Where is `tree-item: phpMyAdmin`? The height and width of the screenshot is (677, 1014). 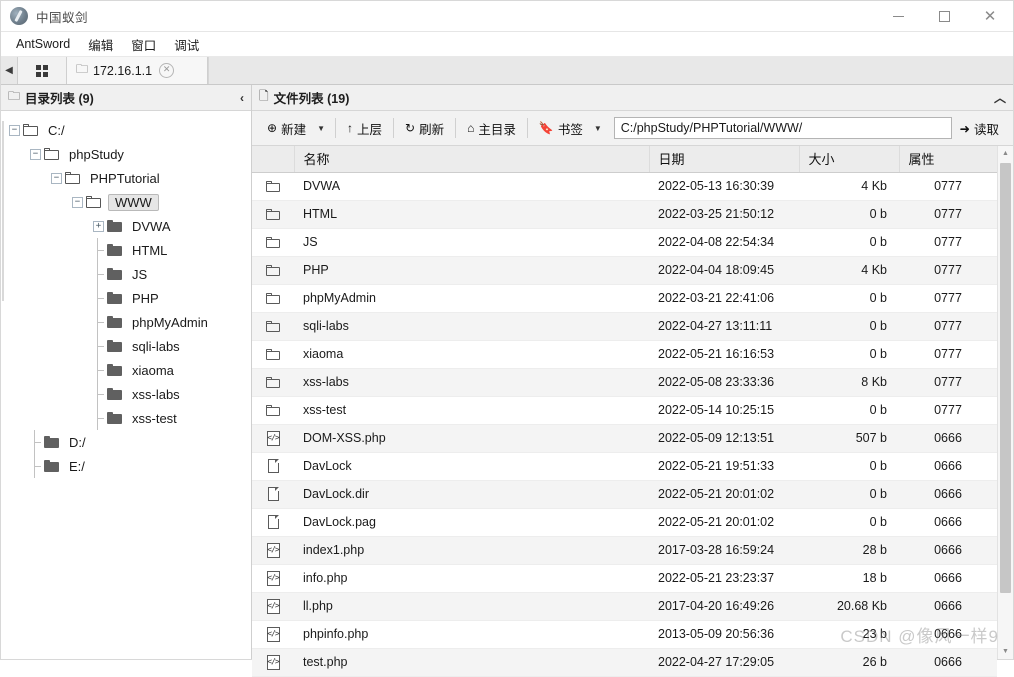
tree-item: phpMyAdmin is located at coordinates (126, 322).